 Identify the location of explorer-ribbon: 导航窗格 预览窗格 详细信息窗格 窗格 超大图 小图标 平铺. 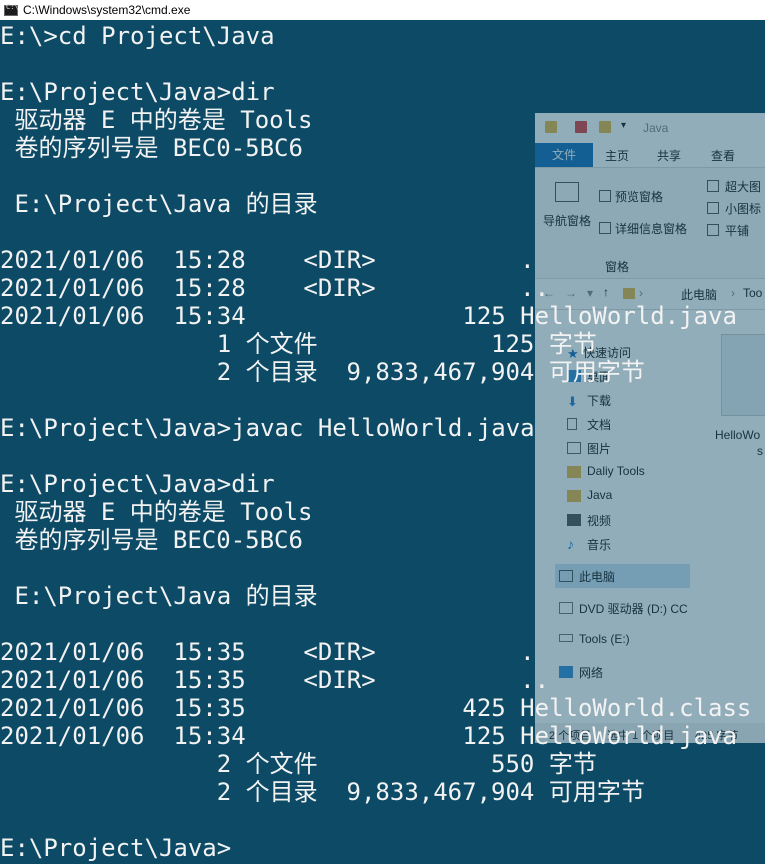
(650, 223).